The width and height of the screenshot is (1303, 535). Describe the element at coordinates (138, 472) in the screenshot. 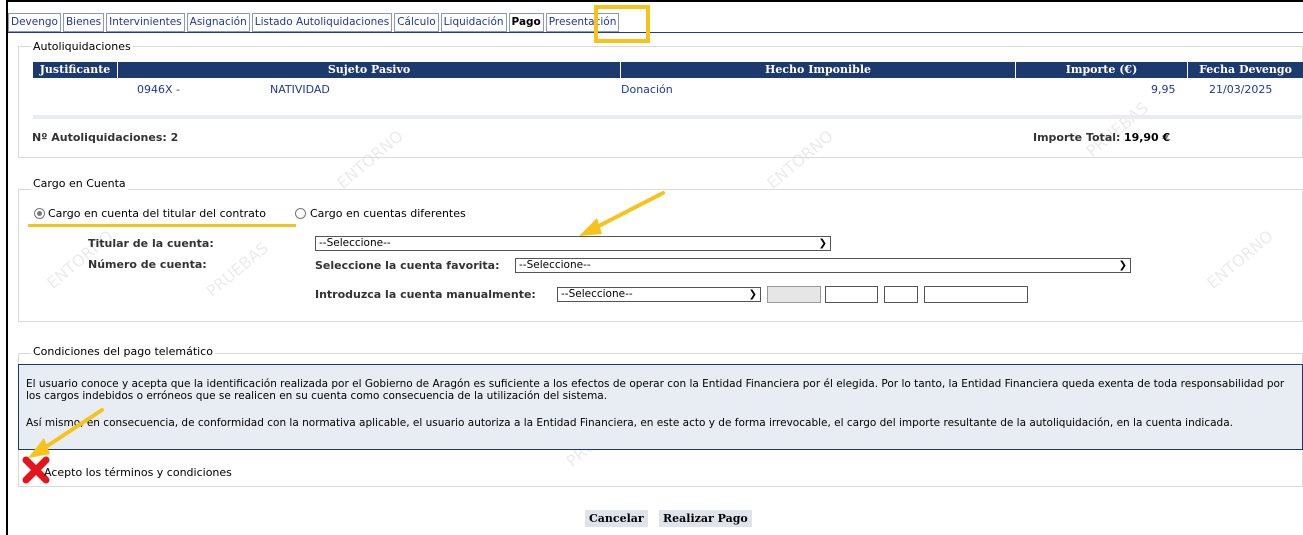

I see `accept-terms-checkbox-label: Acepto los términos y condiciones` at that location.